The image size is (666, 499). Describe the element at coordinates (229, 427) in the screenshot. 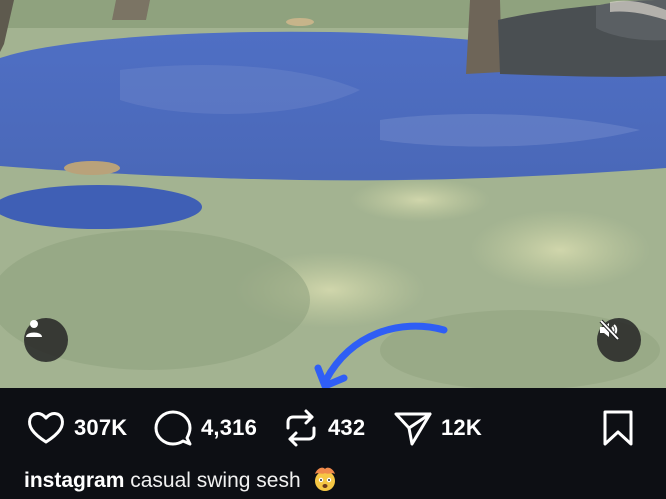

I see `comment-count: 4,316` at that location.